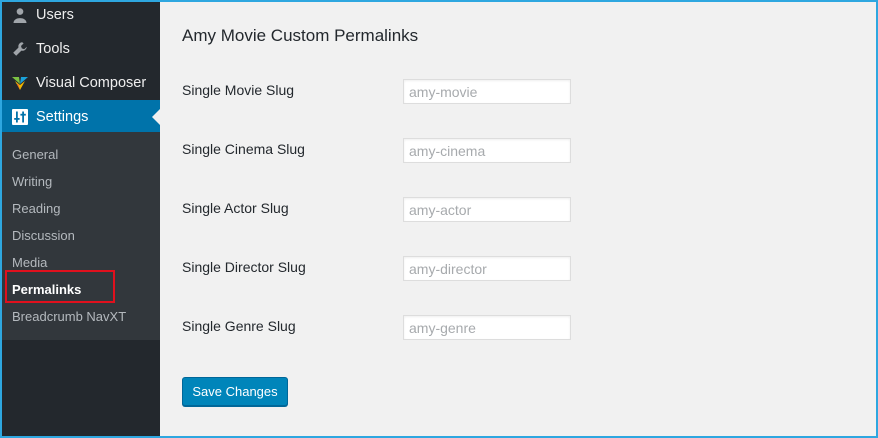  I want to click on single-movie-slug-label: Single Movie Slug, so click(238, 90).